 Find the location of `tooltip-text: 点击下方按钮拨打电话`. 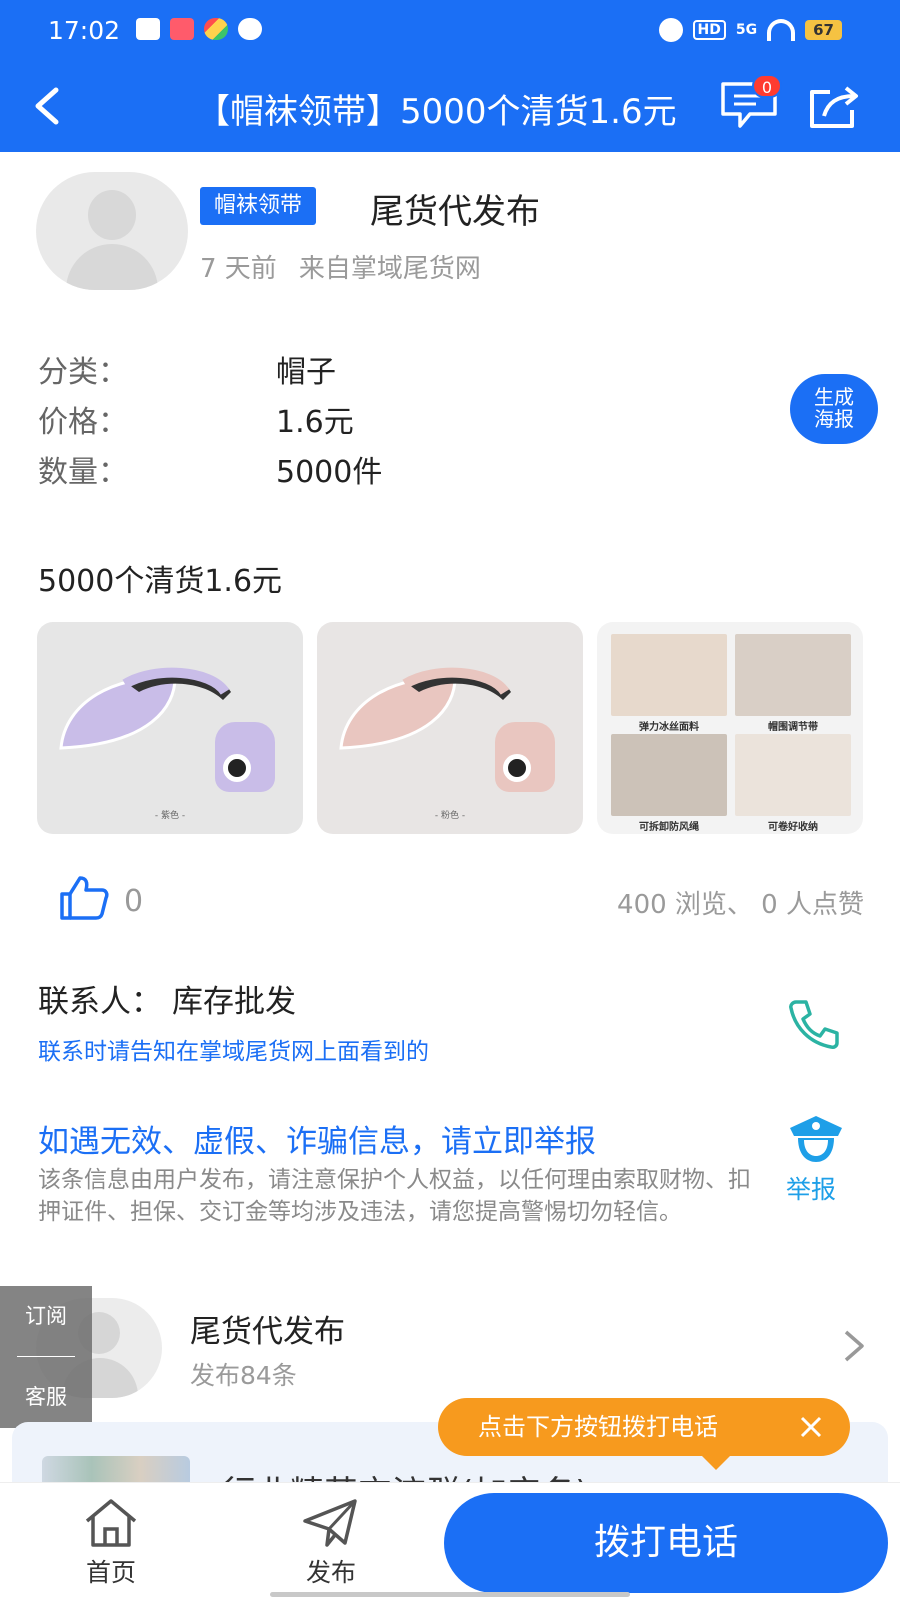

tooltip-text: 点击下方按钮拨打电话 is located at coordinates (598, 1427).